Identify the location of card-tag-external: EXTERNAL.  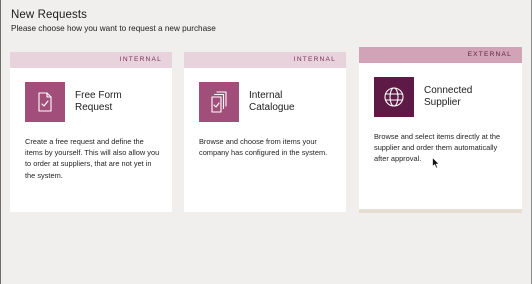
(440, 55).